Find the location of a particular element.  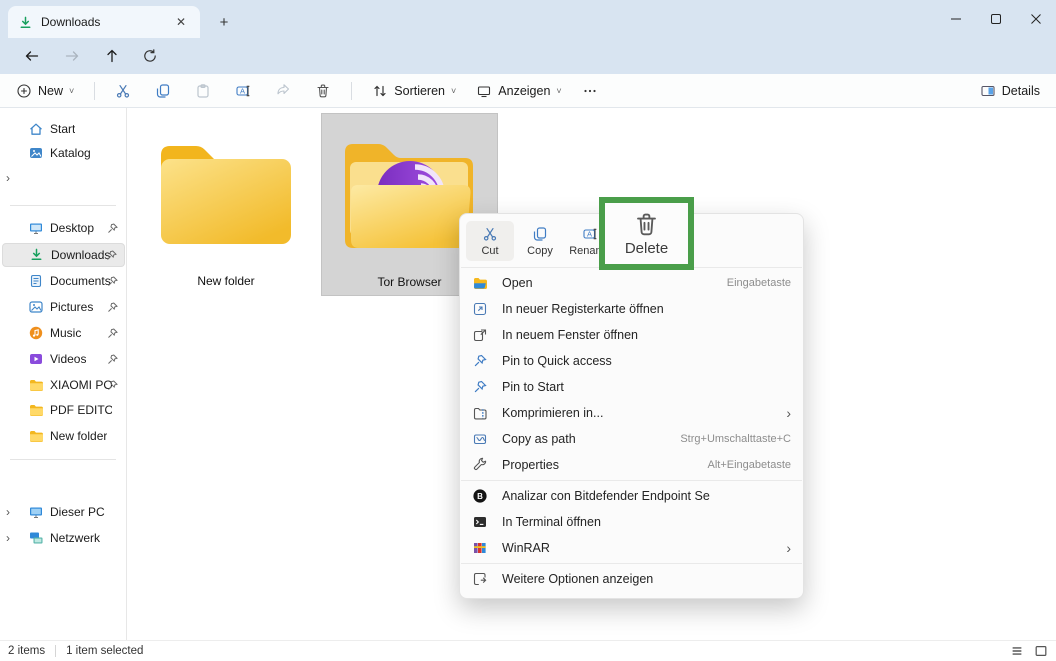

sort-button: Sortieren ˅ is located at coordinates (414, 91).